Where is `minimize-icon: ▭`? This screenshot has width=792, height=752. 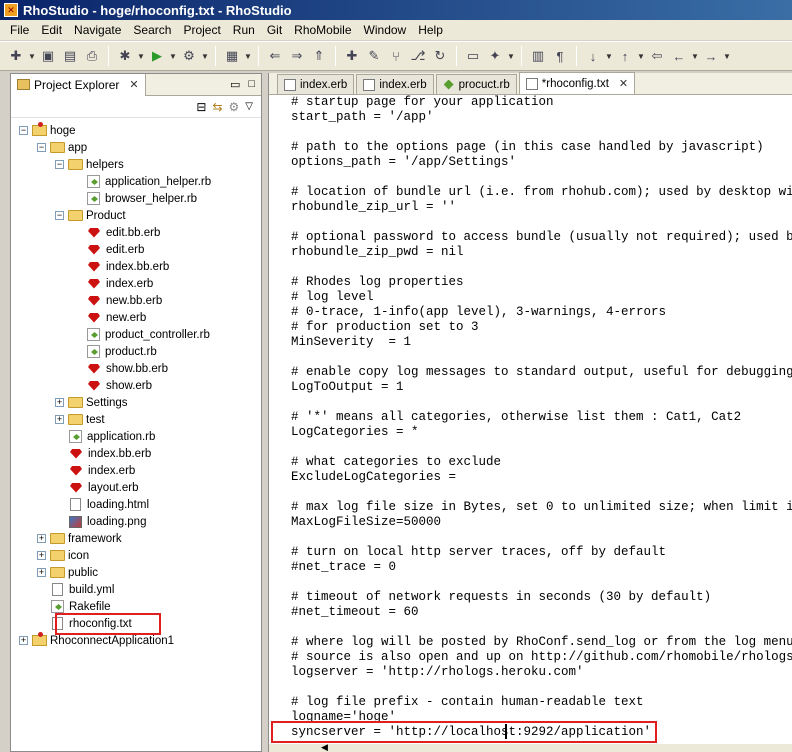
minimize-icon: ▭ is located at coordinates (235, 84).